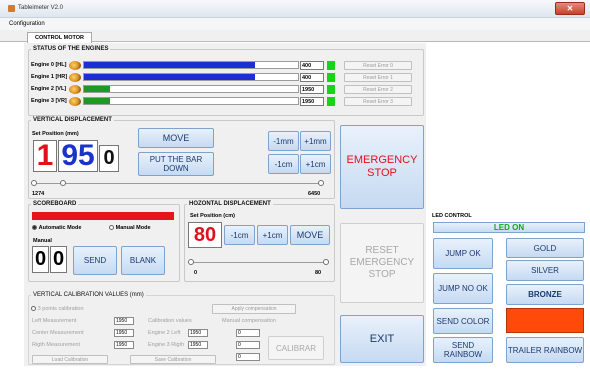  I want to click on automatic-mode-radio: Automatic Mode, so click(56, 228).